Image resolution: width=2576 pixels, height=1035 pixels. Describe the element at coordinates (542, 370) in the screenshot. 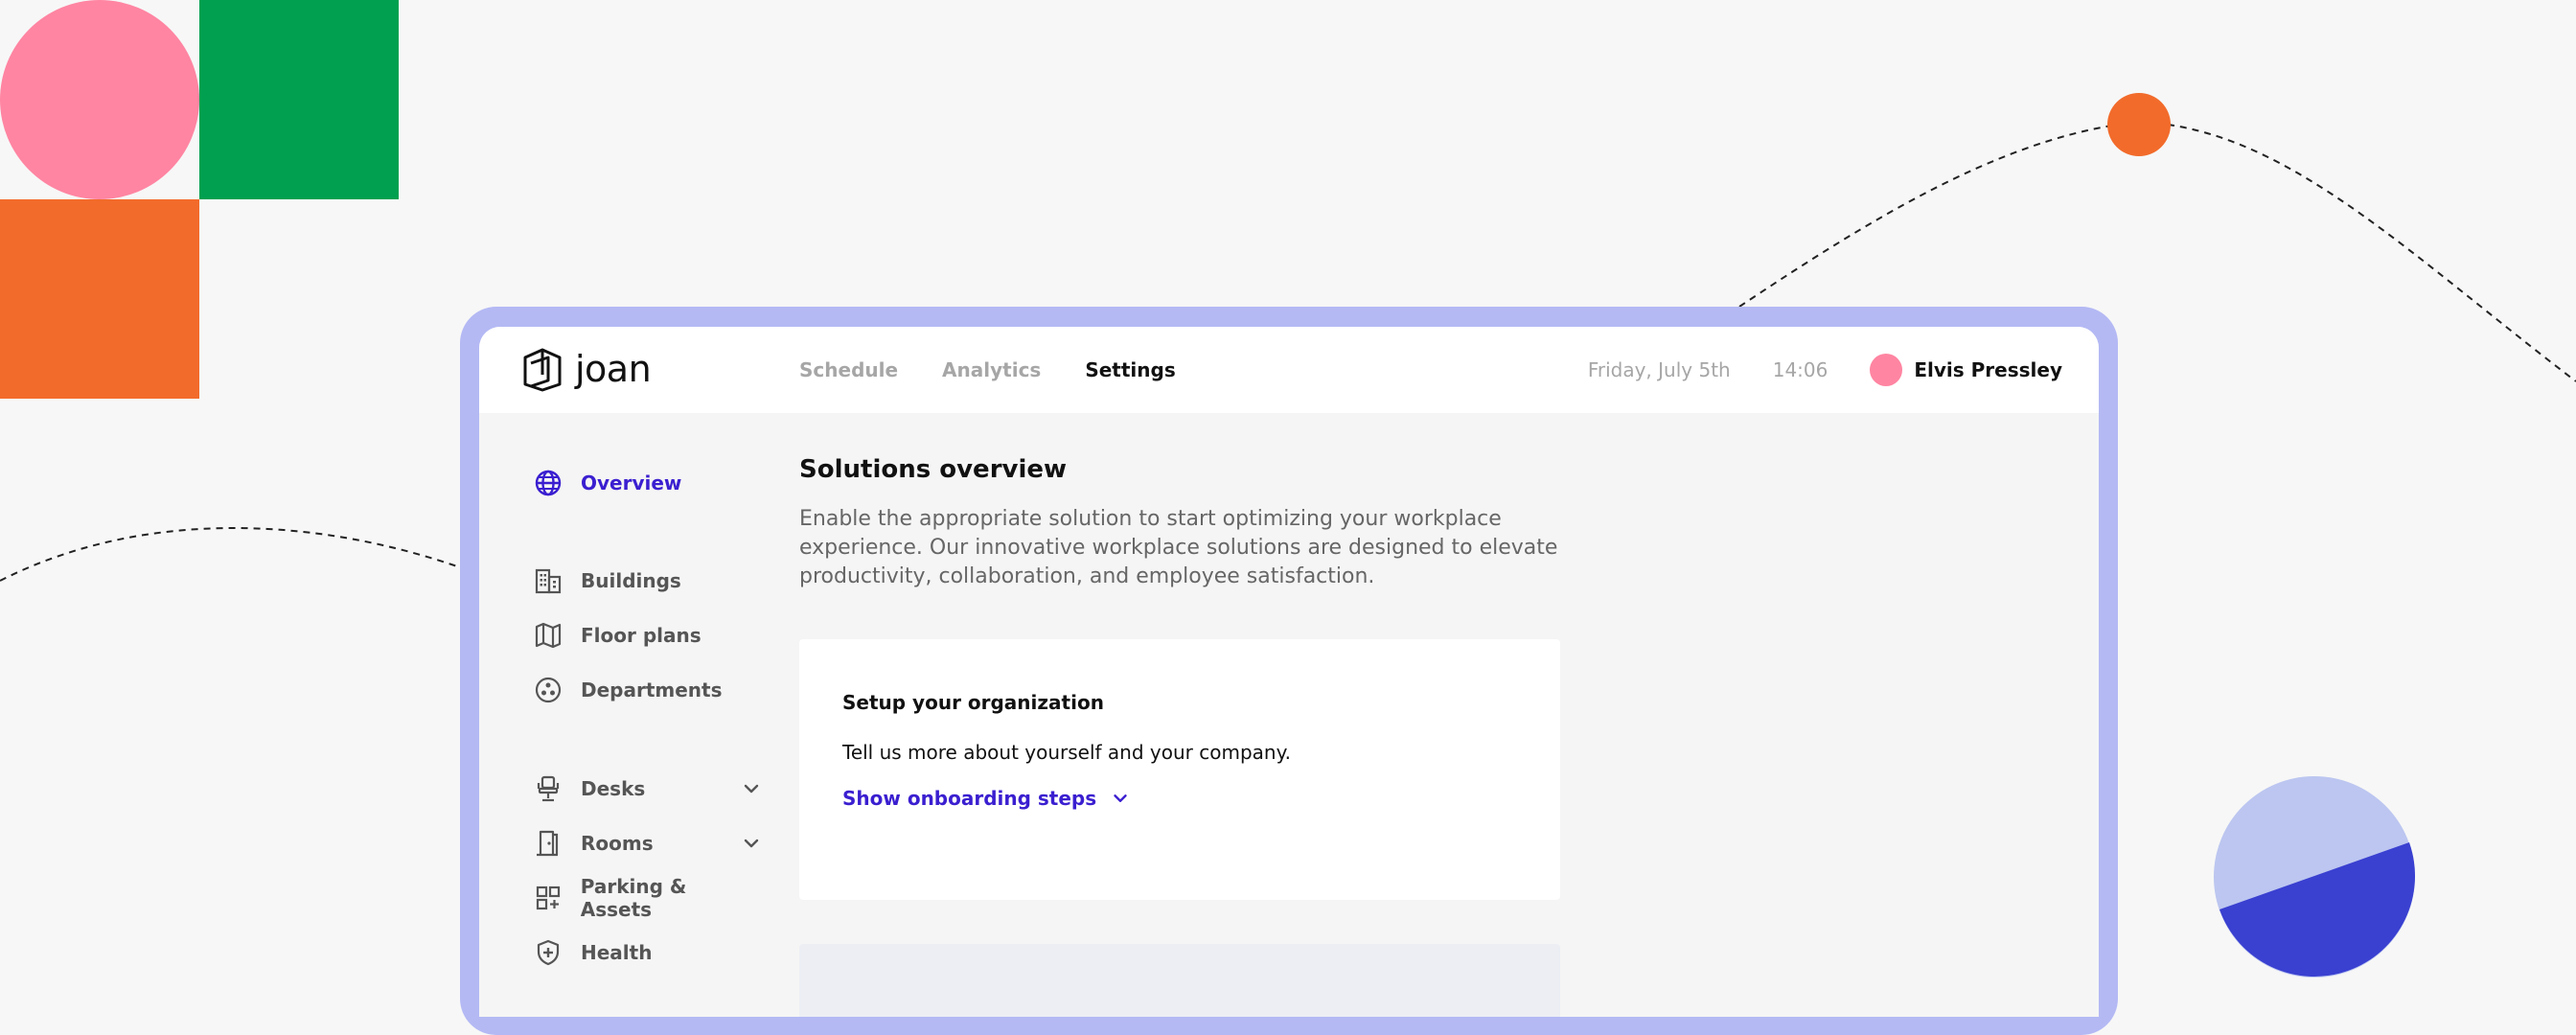

I see `joan-logo-icon` at that location.